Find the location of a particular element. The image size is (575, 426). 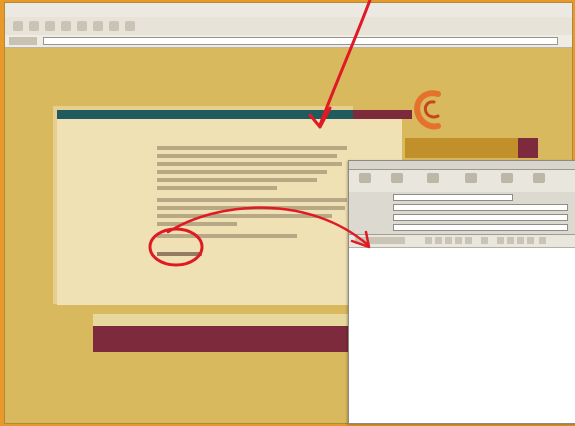

quote-icon is located at coordinates (397, 178).